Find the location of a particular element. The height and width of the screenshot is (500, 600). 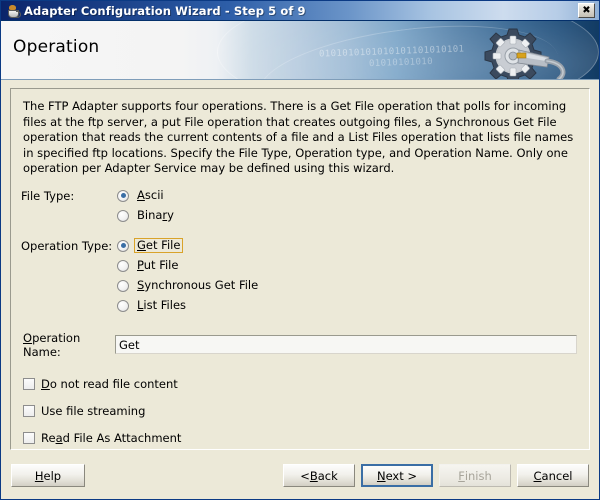

next-button: Next > is located at coordinates (397, 475).